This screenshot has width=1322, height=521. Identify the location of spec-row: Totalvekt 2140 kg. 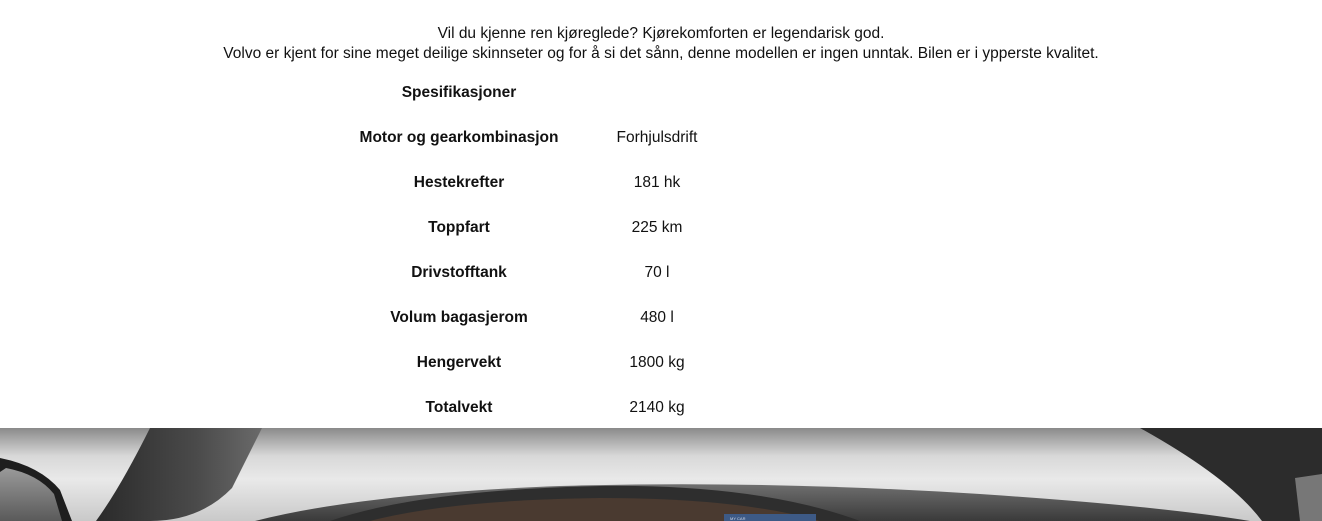
(538, 407).